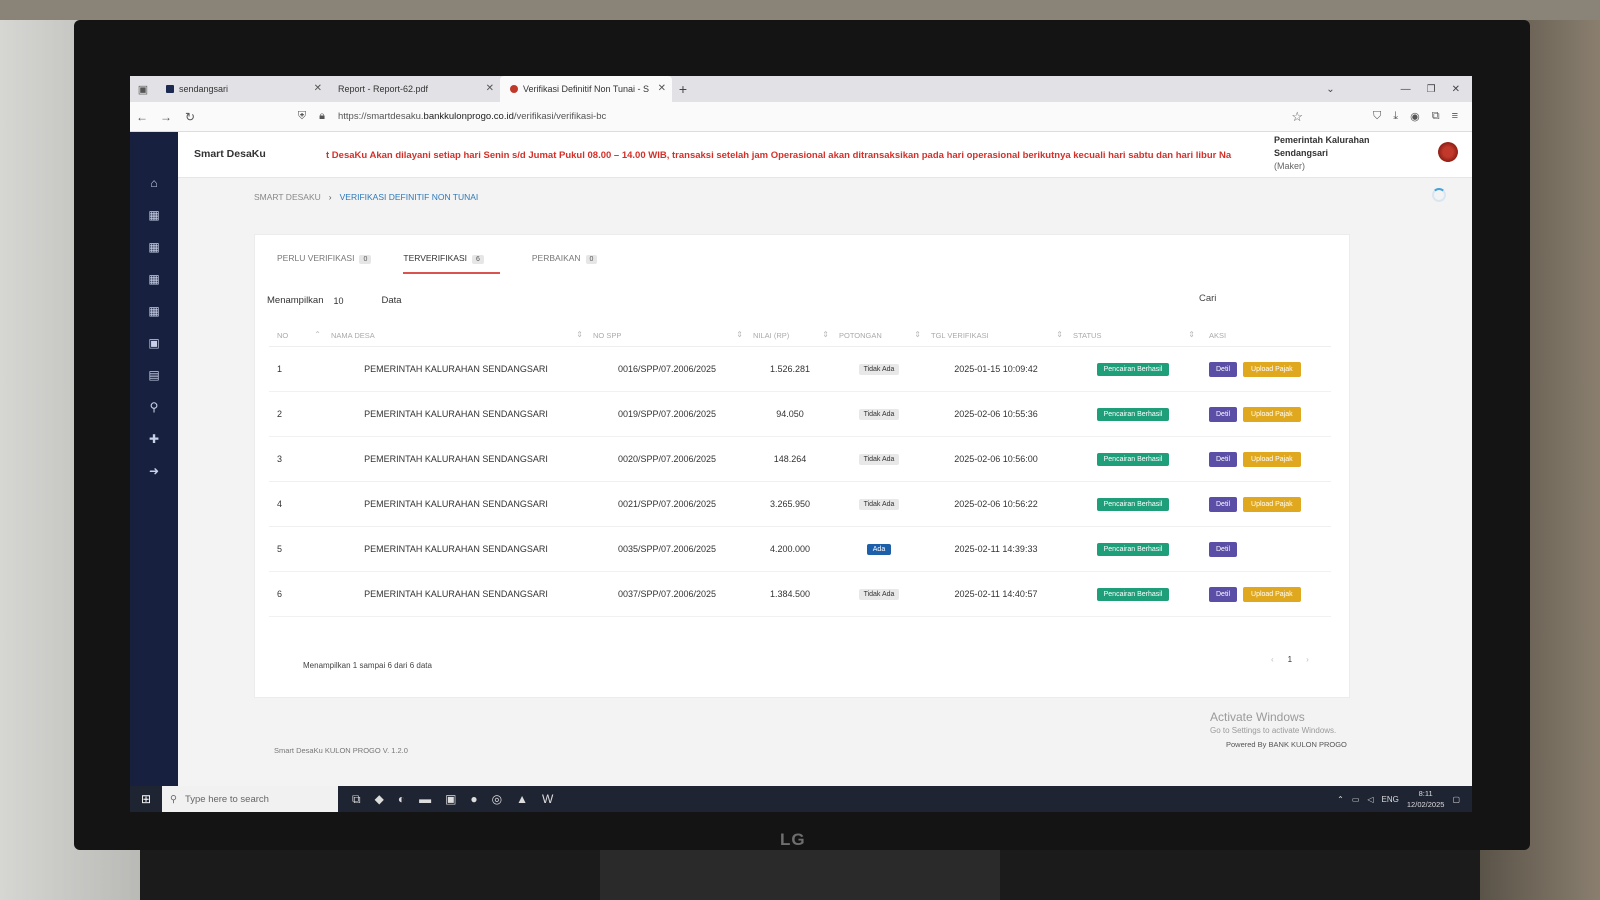  I want to click on minimize-icon: —, so click(1406, 89).